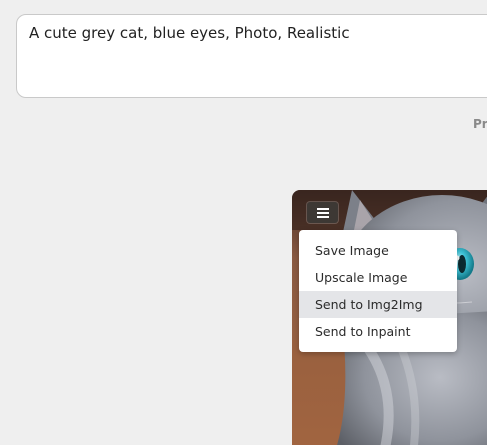 The image size is (487, 445). I want to click on truncated-label: Pr, so click(480, 124).